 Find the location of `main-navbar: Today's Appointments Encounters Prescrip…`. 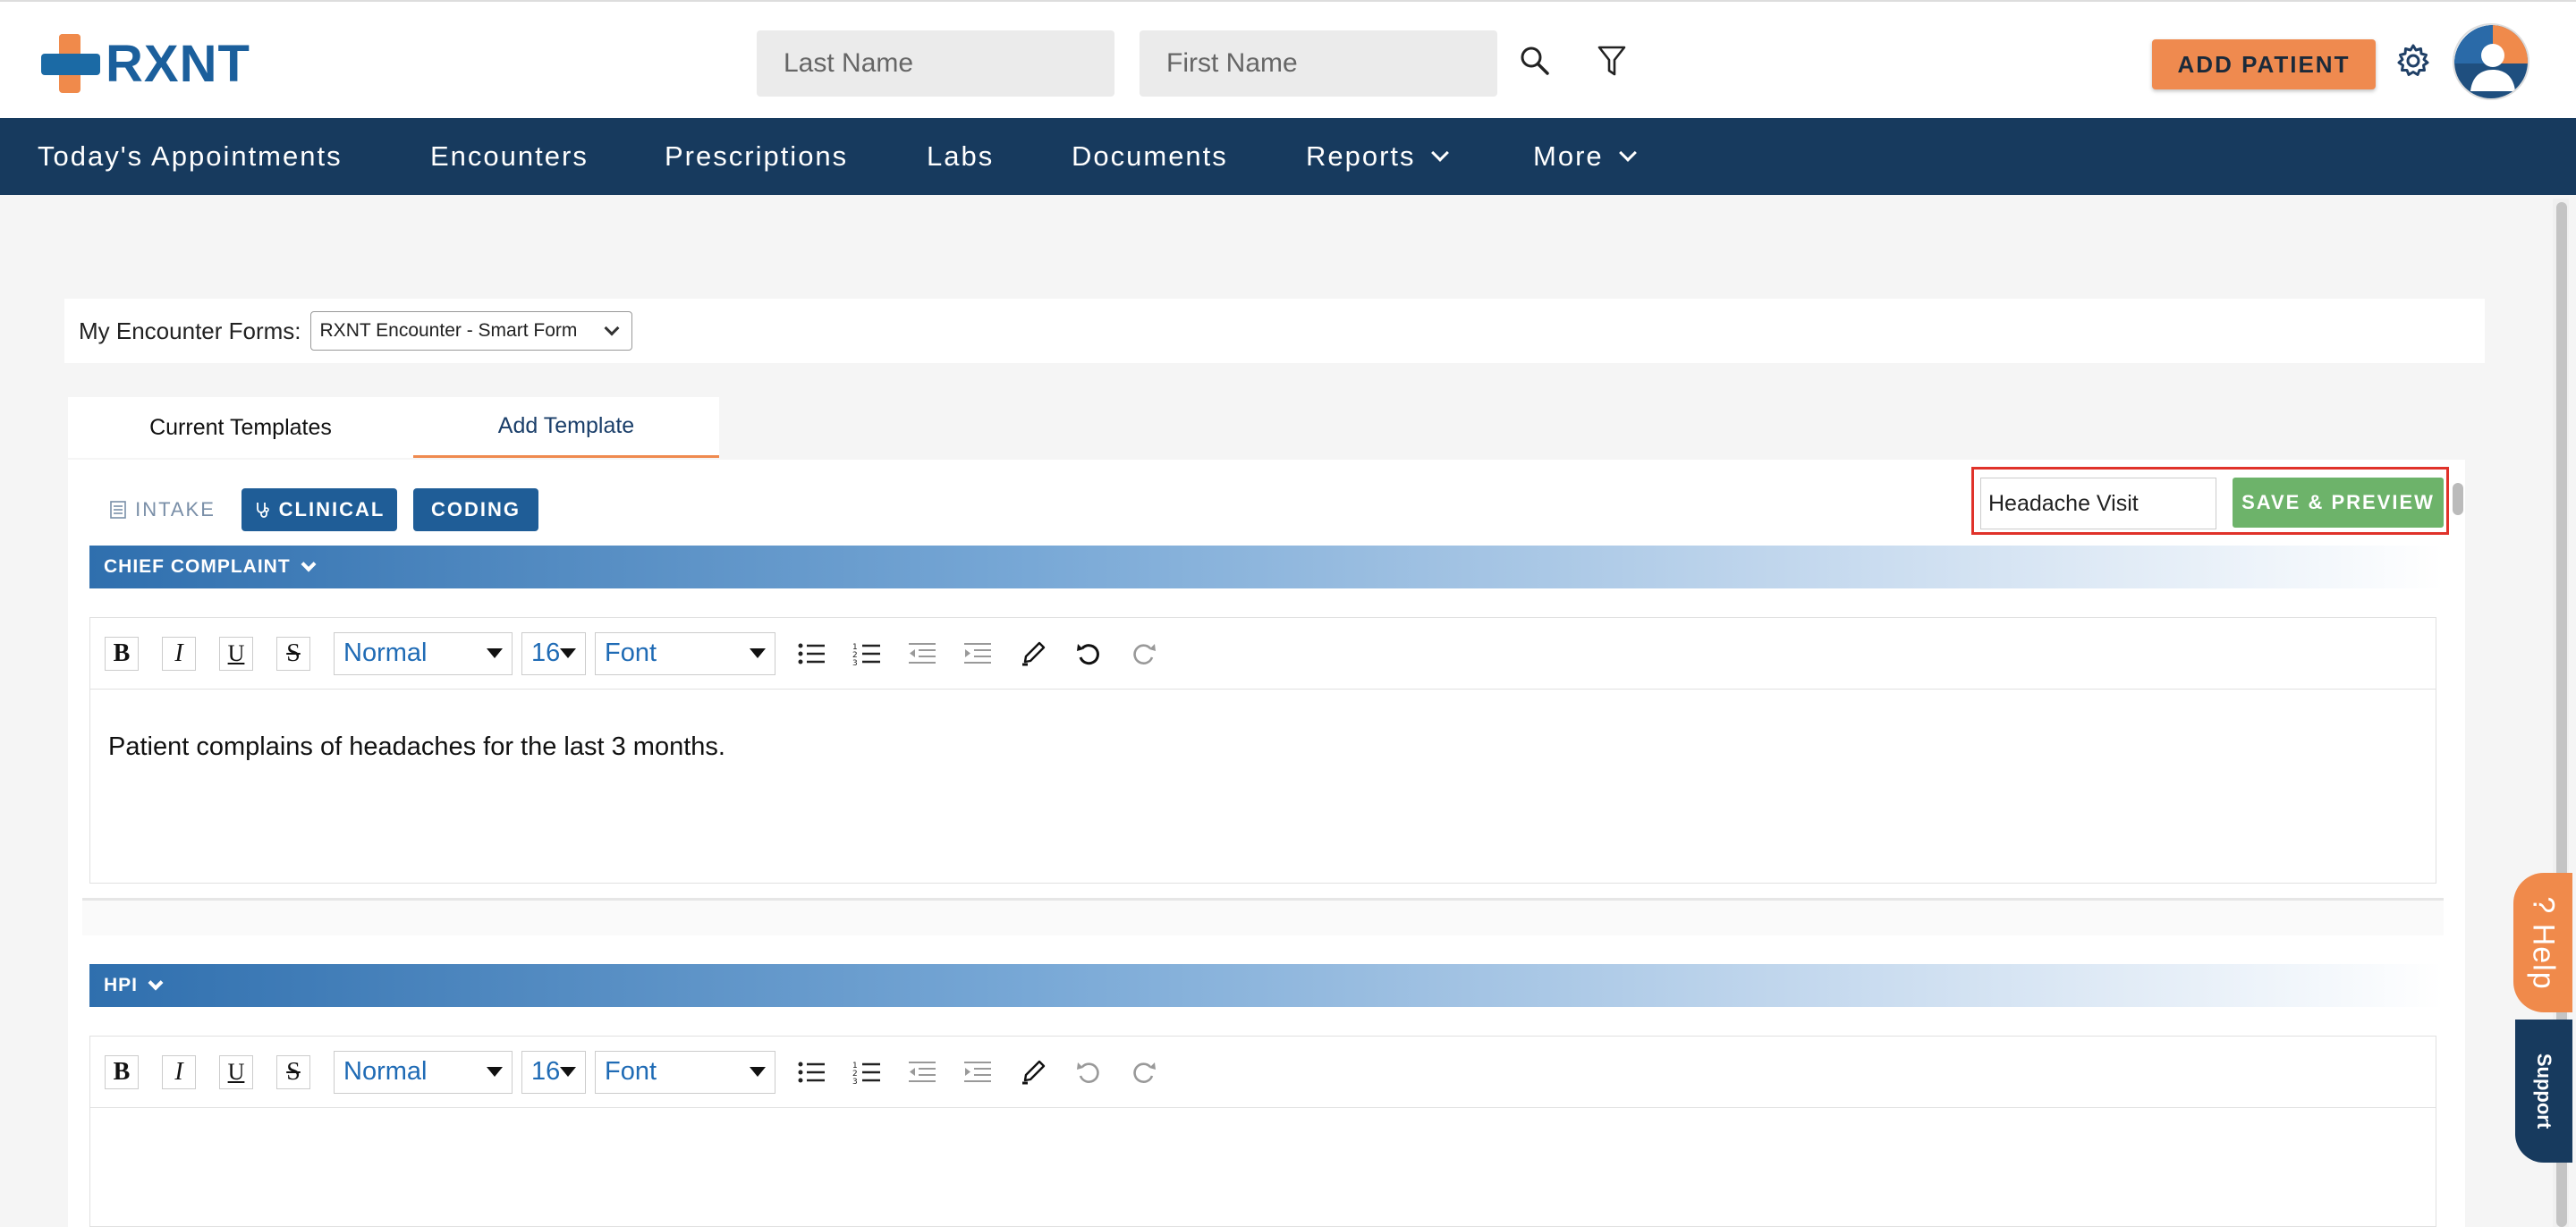

main-navbar: Today's Appointments Encounters Prescrip… is located at coordinates (1288, 156).